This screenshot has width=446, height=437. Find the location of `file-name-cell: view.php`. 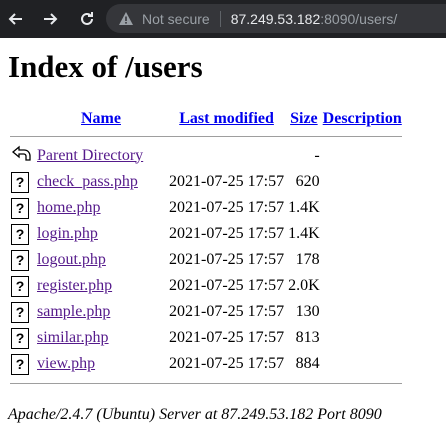

file-name-cell: view.php is located at coordinates (101, 364).